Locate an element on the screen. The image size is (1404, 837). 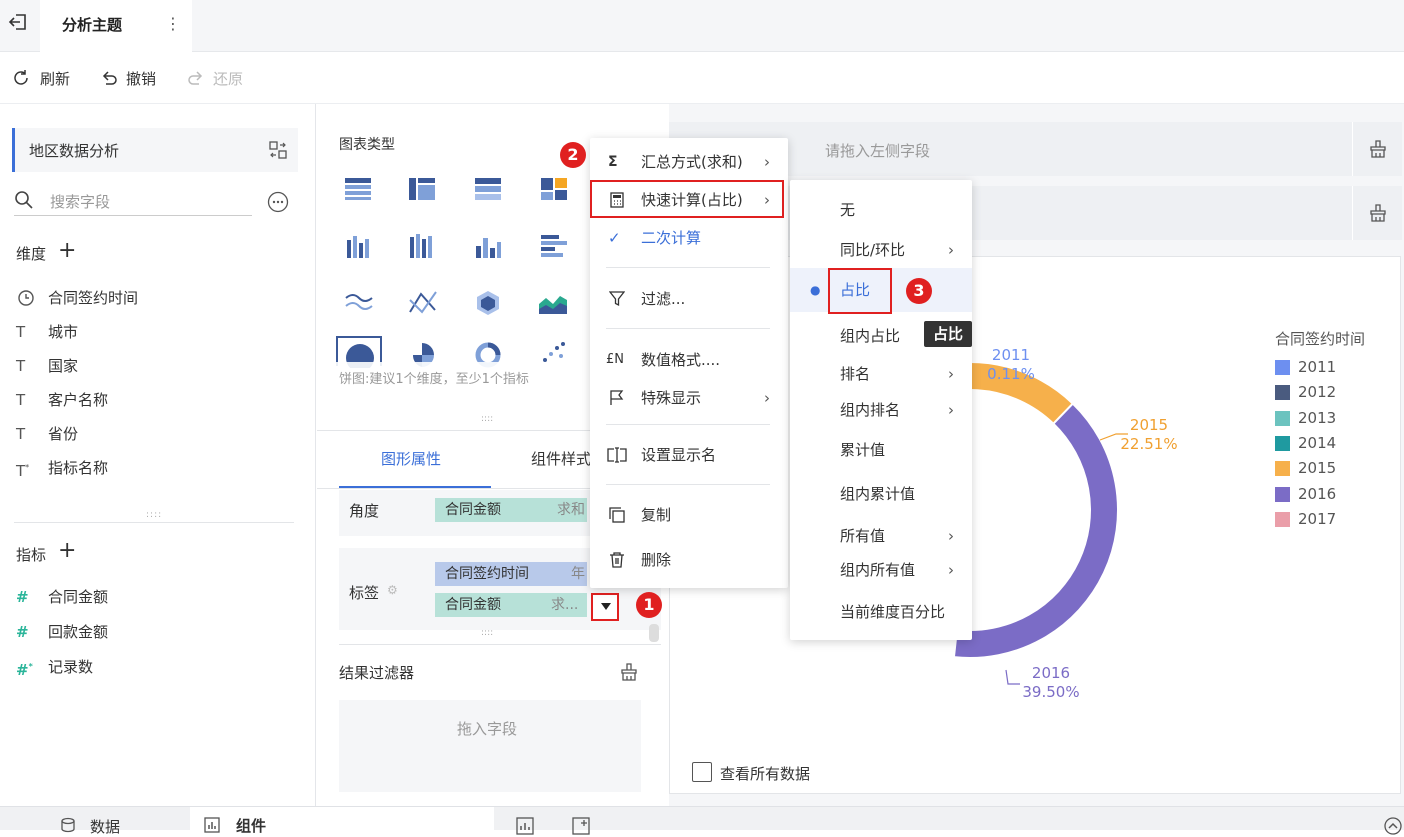
submenu-item-group-all-values: 组内所有值 › is located at coordinates (881, 570).